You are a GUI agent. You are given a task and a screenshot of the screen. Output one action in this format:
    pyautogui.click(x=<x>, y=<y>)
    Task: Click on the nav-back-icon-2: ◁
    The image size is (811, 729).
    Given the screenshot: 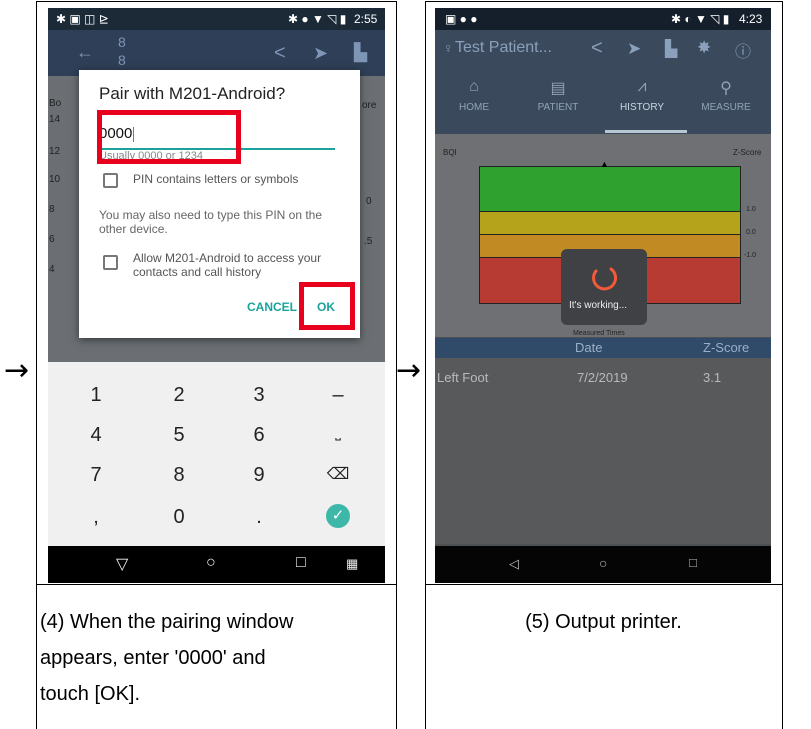 What is the action you would take?
    pyautogui.click(x=514, y=564)
    